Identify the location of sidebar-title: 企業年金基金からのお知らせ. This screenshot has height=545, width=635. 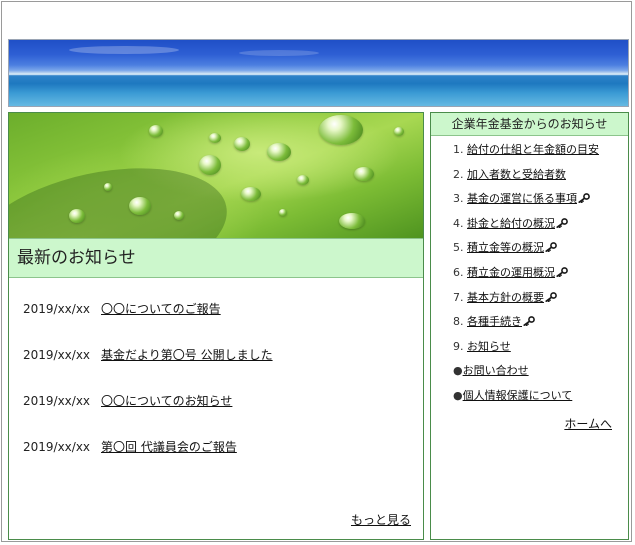
(529, 124).